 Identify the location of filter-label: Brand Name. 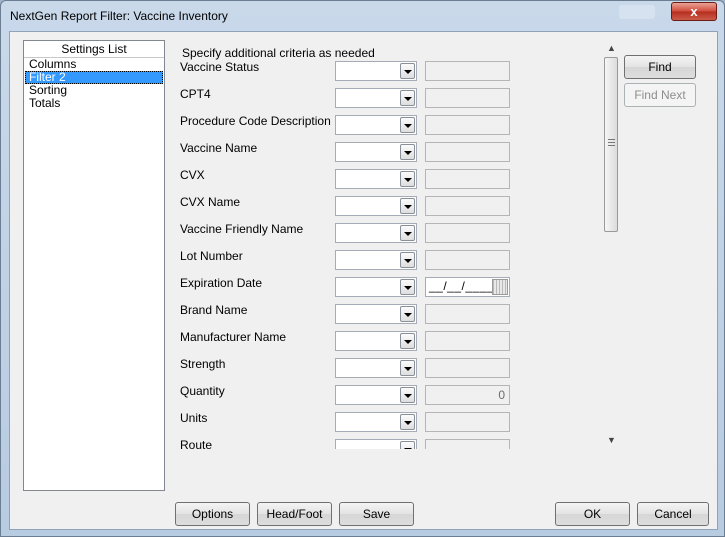
(214, 310).